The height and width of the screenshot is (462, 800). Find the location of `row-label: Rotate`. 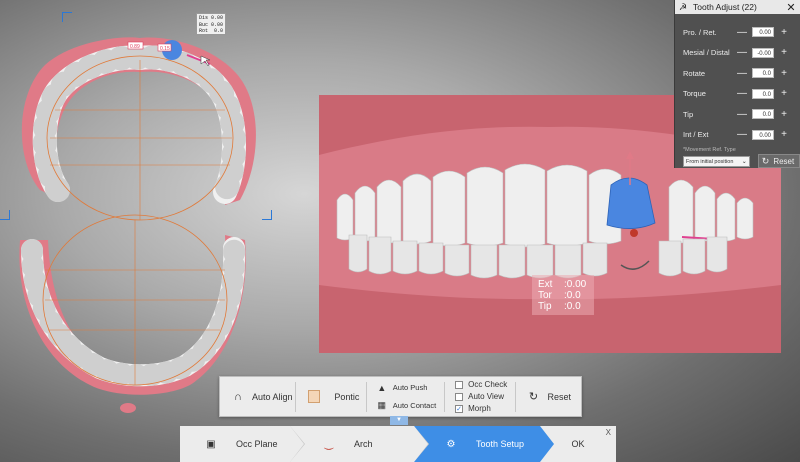

row-label: Rotate is located at coordinates (694, 73).